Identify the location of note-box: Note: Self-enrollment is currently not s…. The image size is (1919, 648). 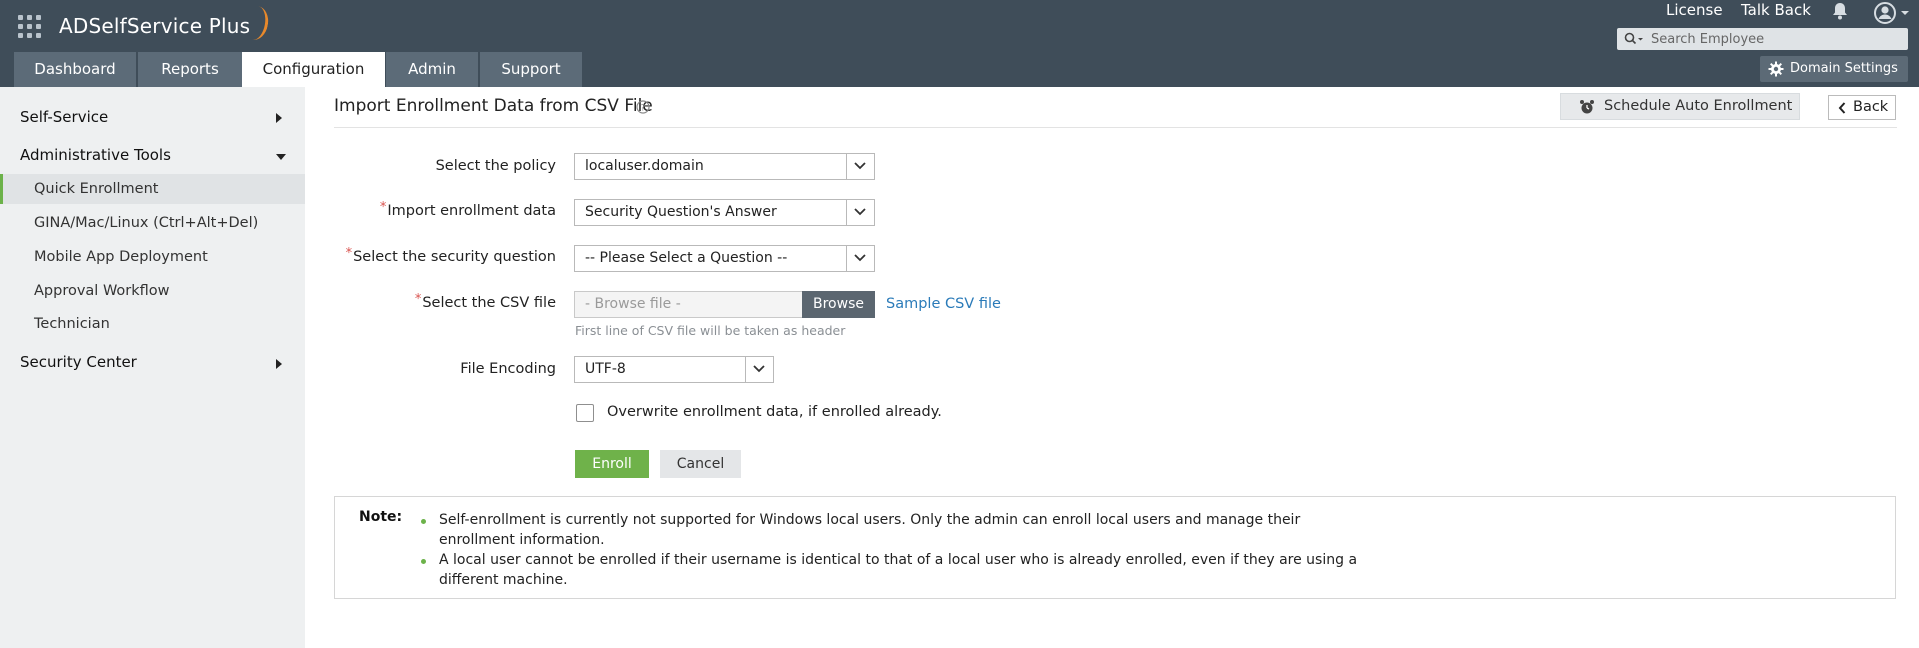
(1115, 547).